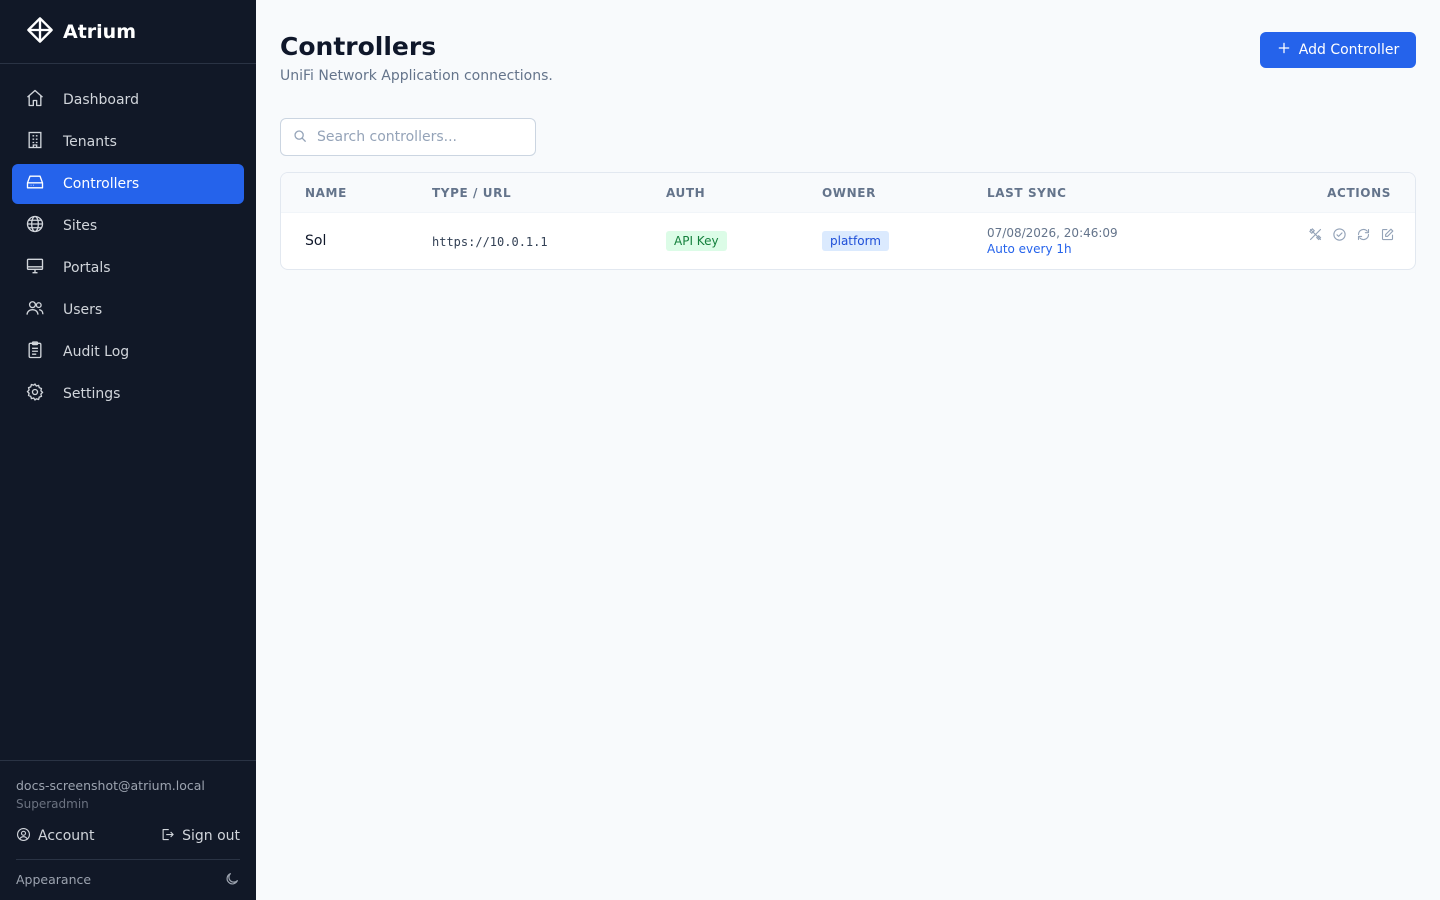  Describe the element at coordinates (35, 184) in the screenshot. I see `hard-drive-icon` at that location.